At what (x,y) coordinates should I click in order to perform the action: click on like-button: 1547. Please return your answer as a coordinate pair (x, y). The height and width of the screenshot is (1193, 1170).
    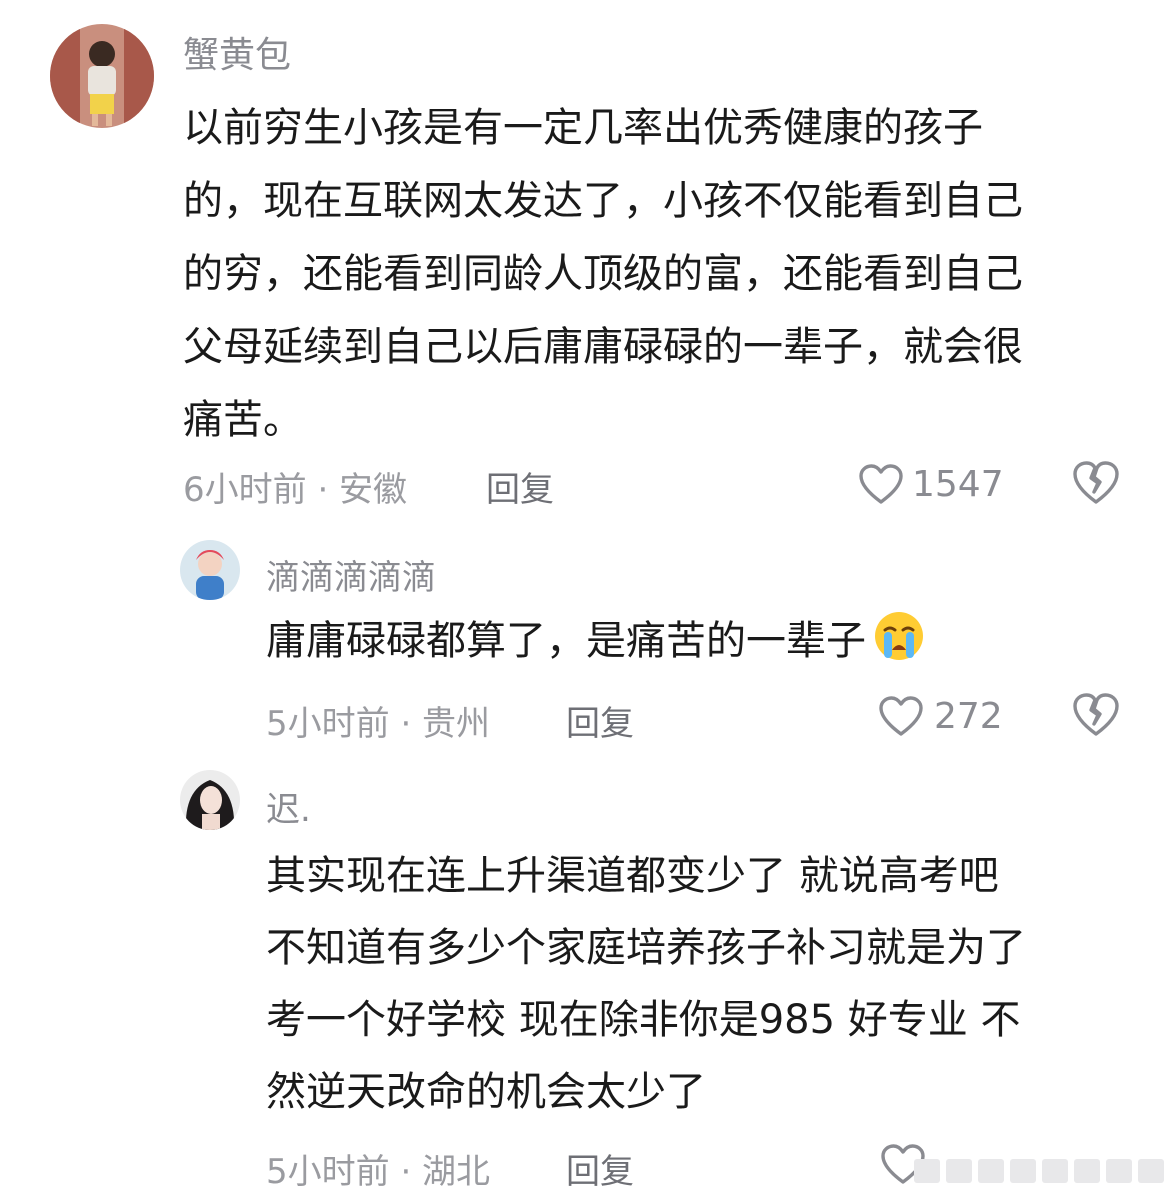
    Looking at the image, I should click on (931, 484).